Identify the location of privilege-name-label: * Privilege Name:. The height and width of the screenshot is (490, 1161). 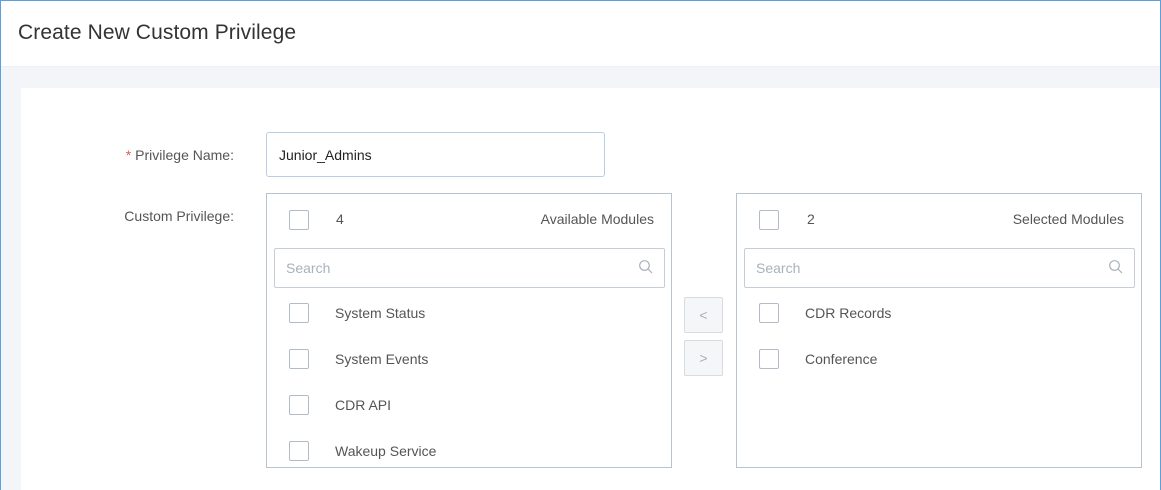
(157, 155).